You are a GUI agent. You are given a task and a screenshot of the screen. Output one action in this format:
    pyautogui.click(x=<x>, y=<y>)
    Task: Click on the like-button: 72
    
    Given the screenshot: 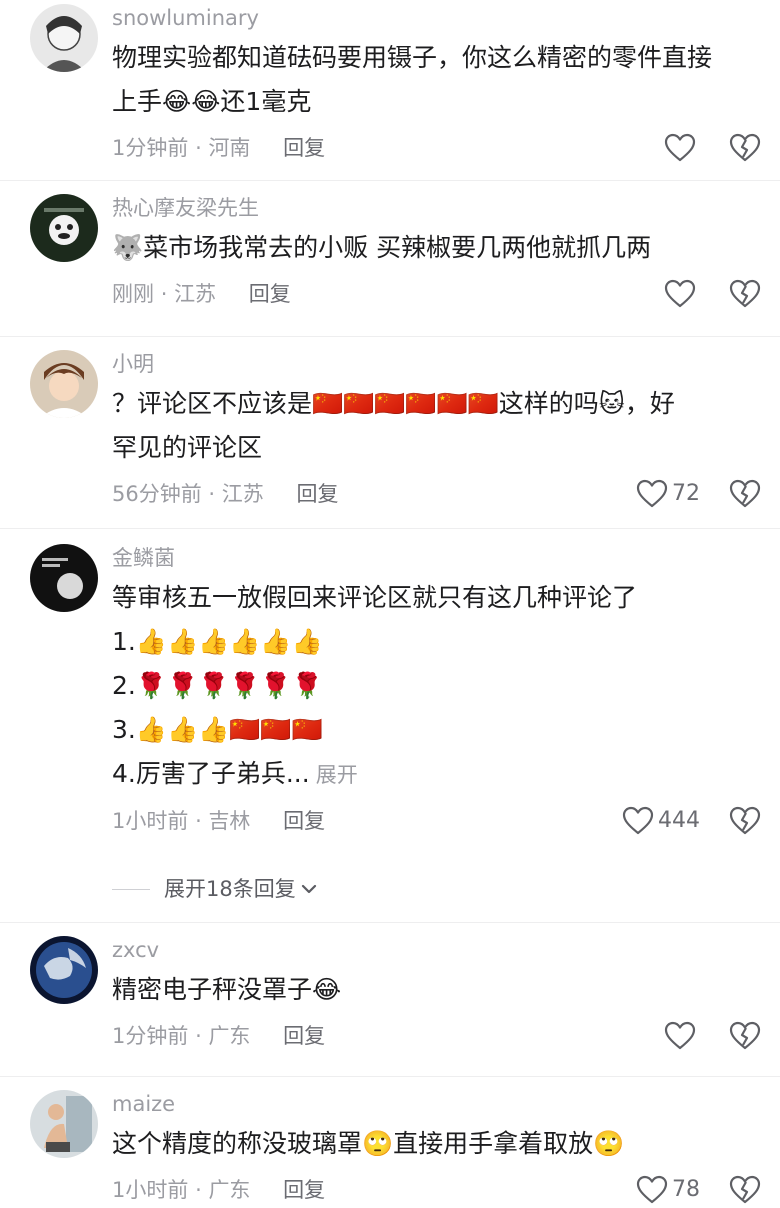 What is the action you would take?
    pyautogui.click(x=655, y=494)
    